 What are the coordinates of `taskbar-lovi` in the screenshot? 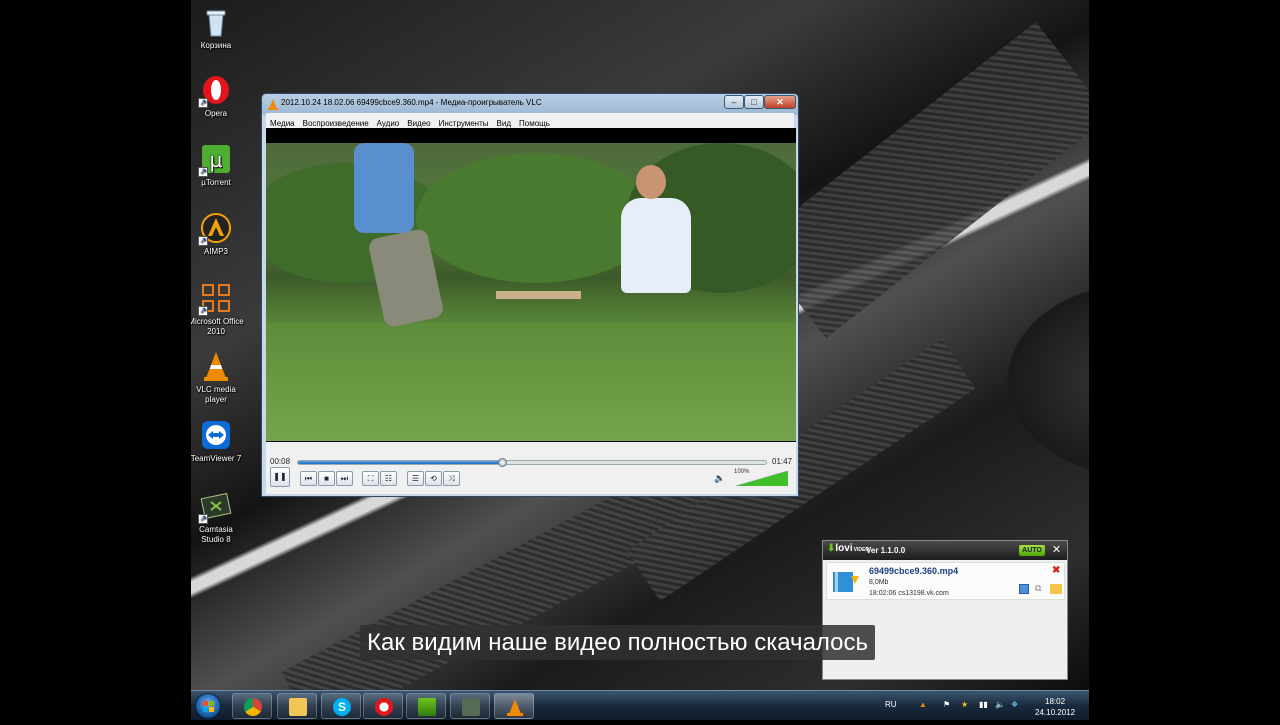 It's located at (426, 706).